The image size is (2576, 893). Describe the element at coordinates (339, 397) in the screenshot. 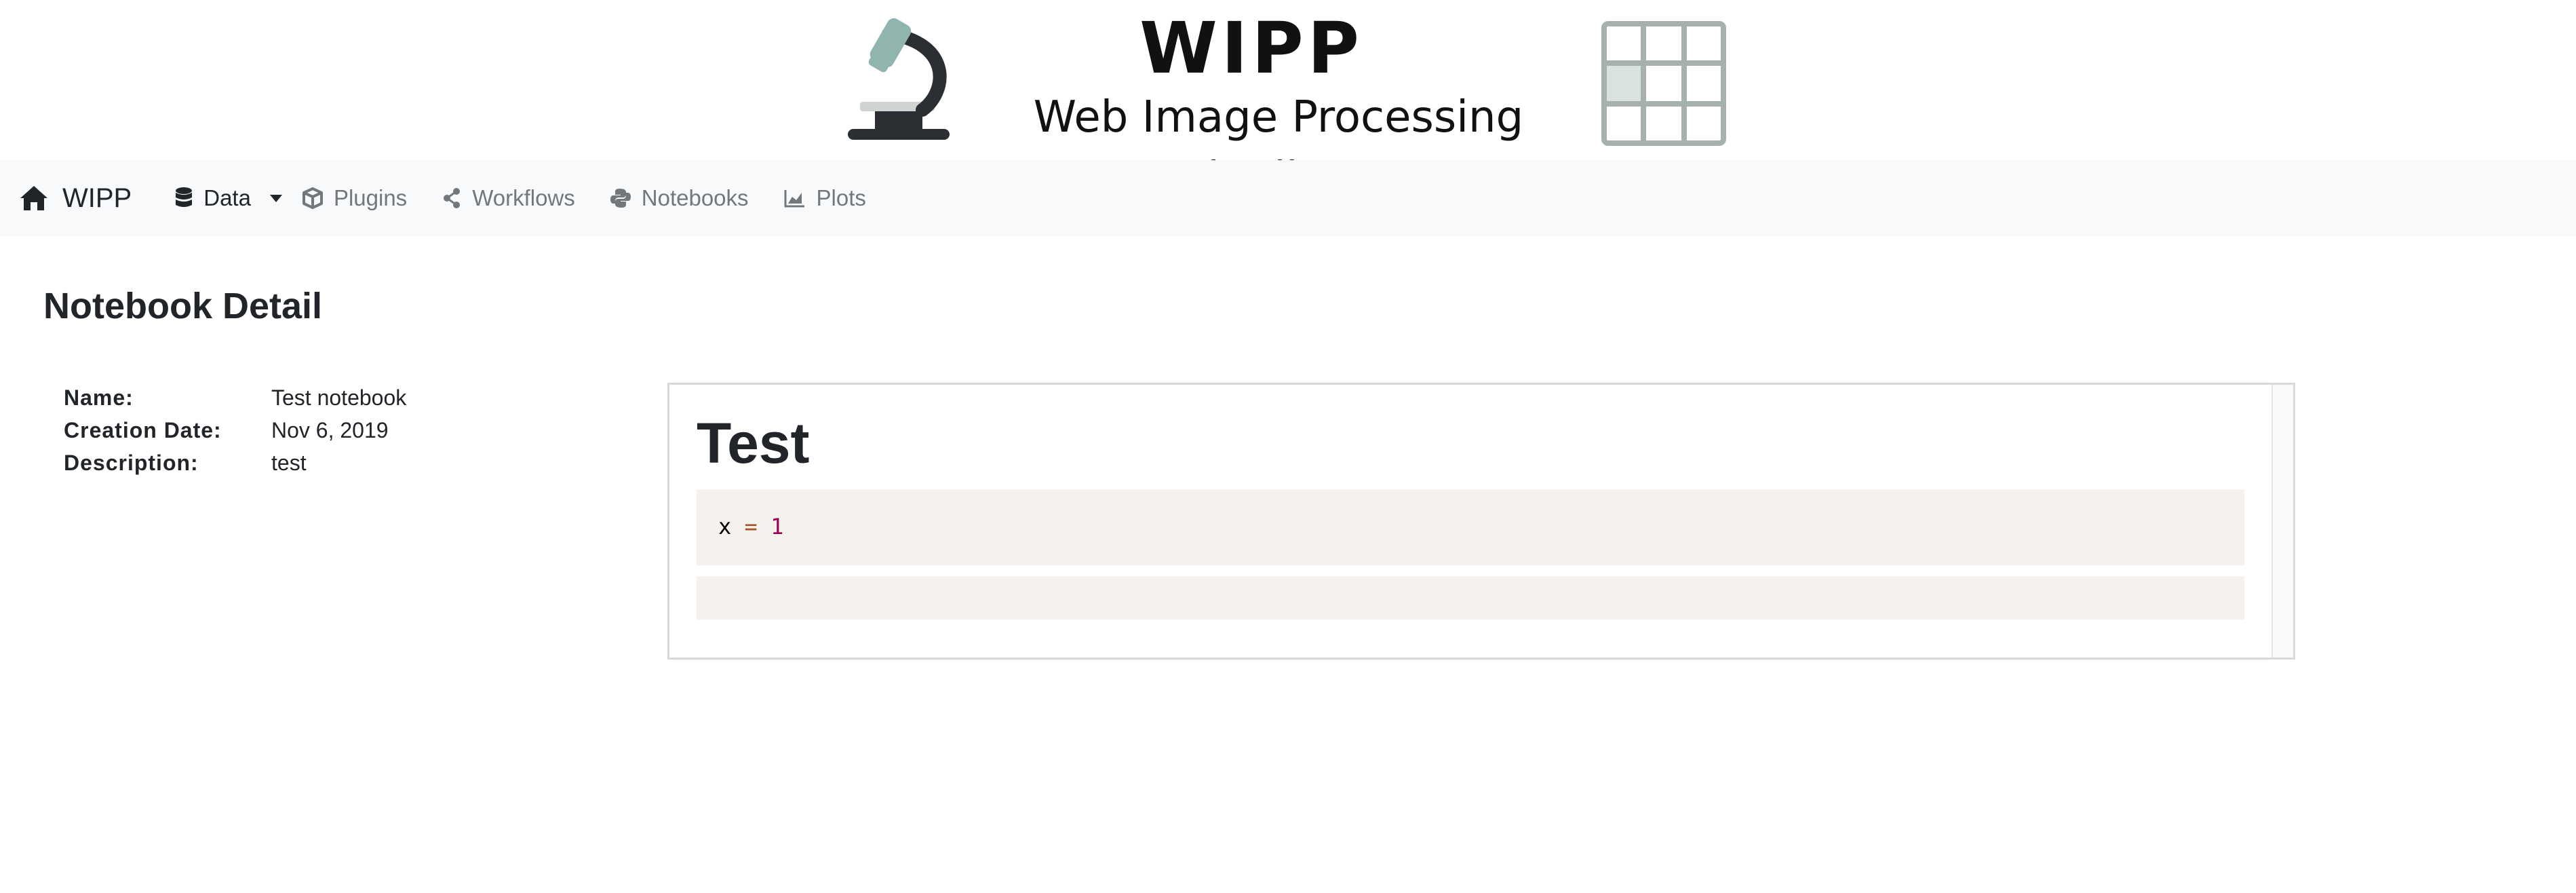

I see `detail-value: Test notebook` at that location.